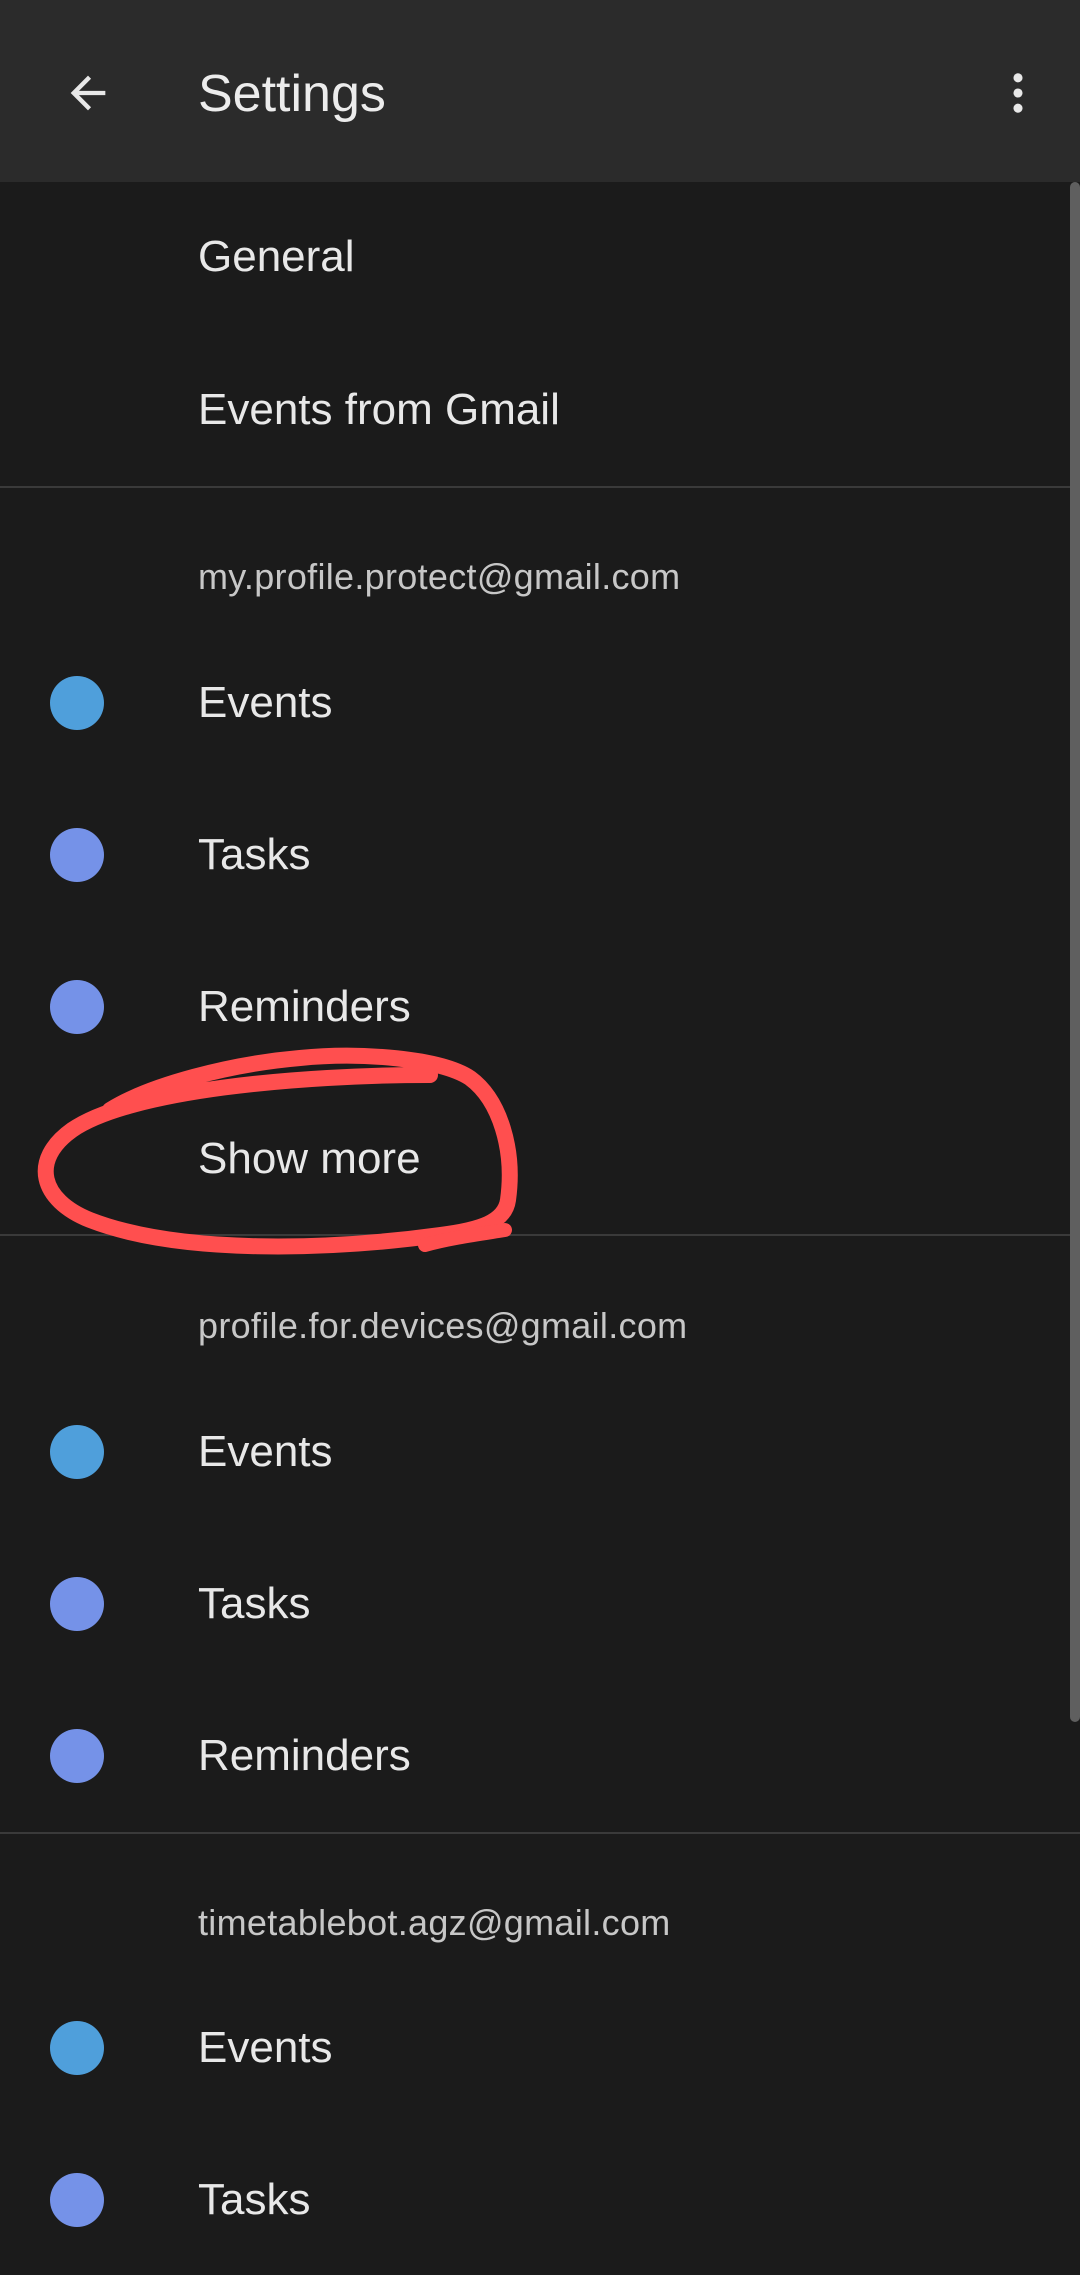 The height and width of the screenshot is (2275, 1080). I want to click on show-more-label: Show more, so click(309, 1158).